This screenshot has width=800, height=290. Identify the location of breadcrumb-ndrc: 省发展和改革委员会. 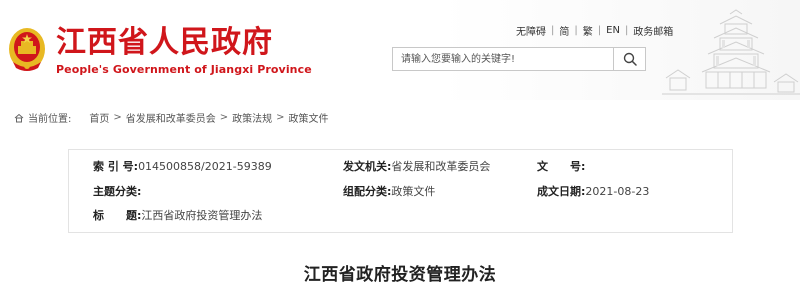
(171, 117).